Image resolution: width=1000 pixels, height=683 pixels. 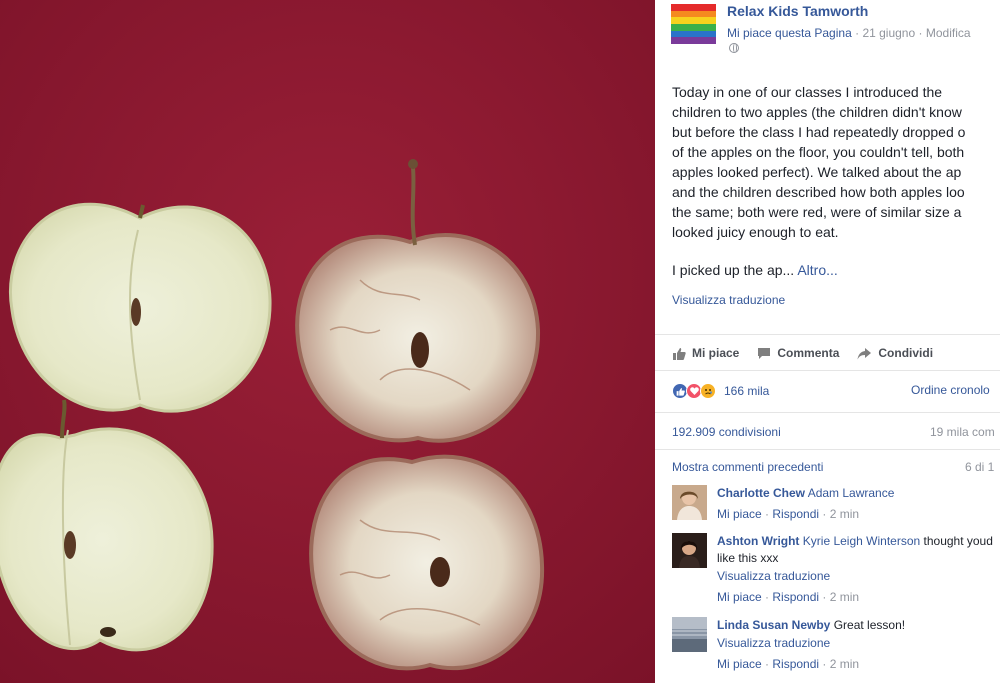 What do you see at coordinates (140, 307) in the screenshot?
I see `fresh-apple-top` at bounding box center [140, 307].